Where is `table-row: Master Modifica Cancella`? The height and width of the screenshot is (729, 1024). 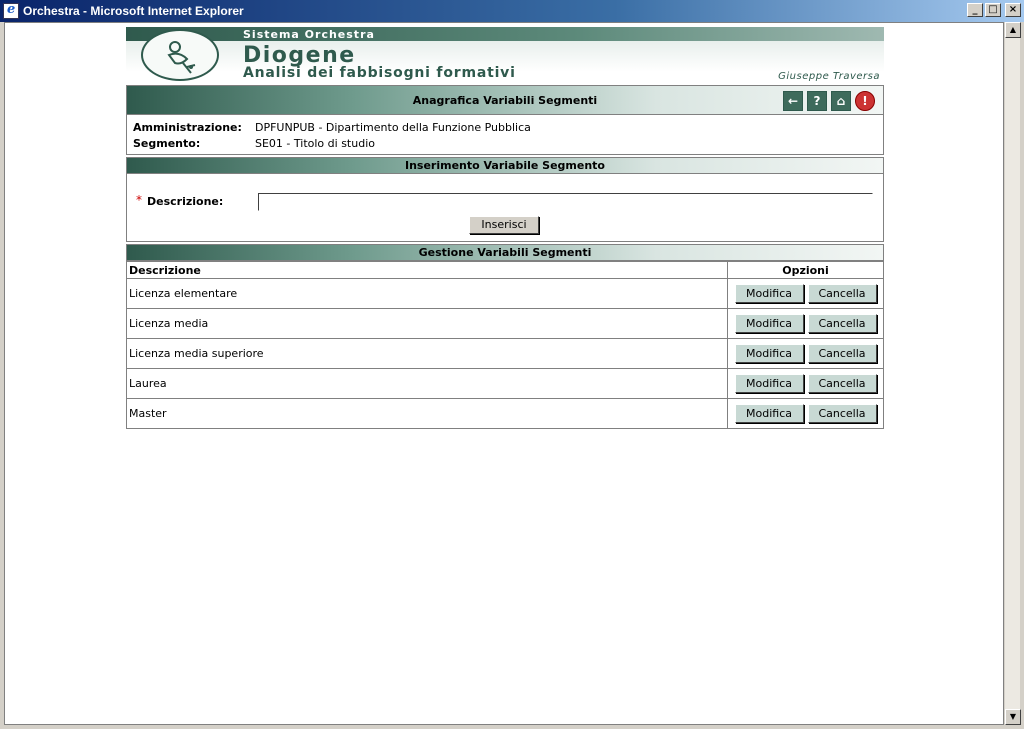
table-row: Master Modifica Cancella is located at coordinates (505, 413).